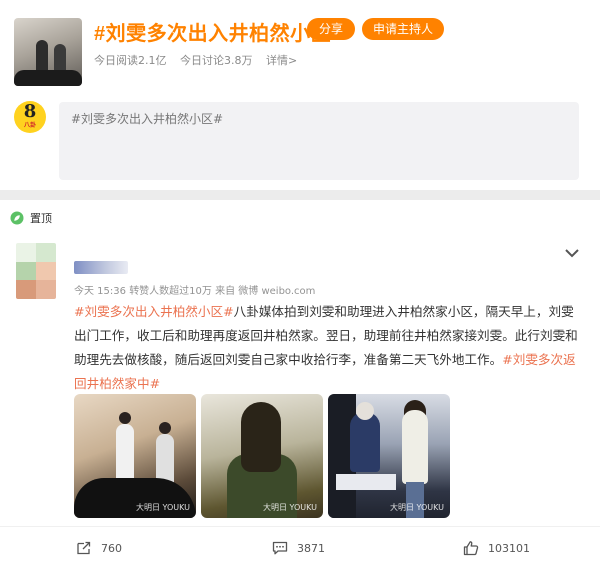 This screenshot has width=600, height=574. I want to click on source-prefix: 来自, so click(225, 291).